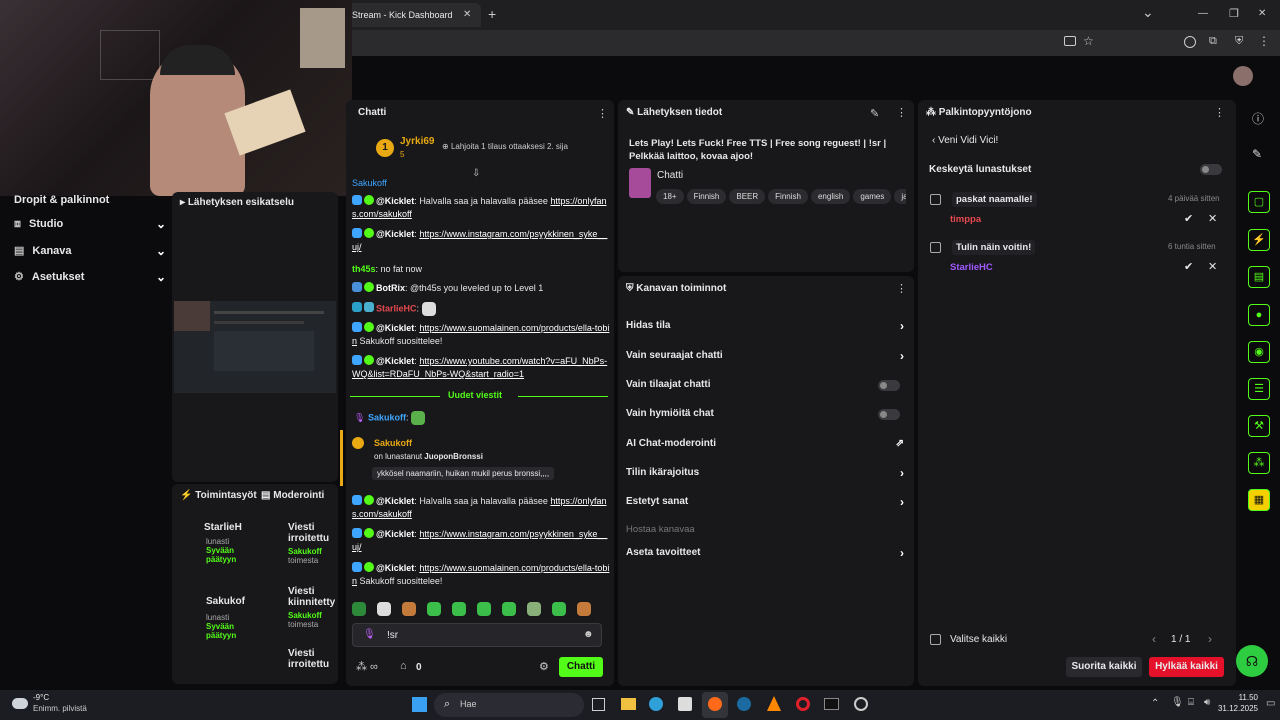  Describe the element at coordinates (1104, 667) in the screenshot. I see `approve-all-button: Suorita kaikki` at that location.